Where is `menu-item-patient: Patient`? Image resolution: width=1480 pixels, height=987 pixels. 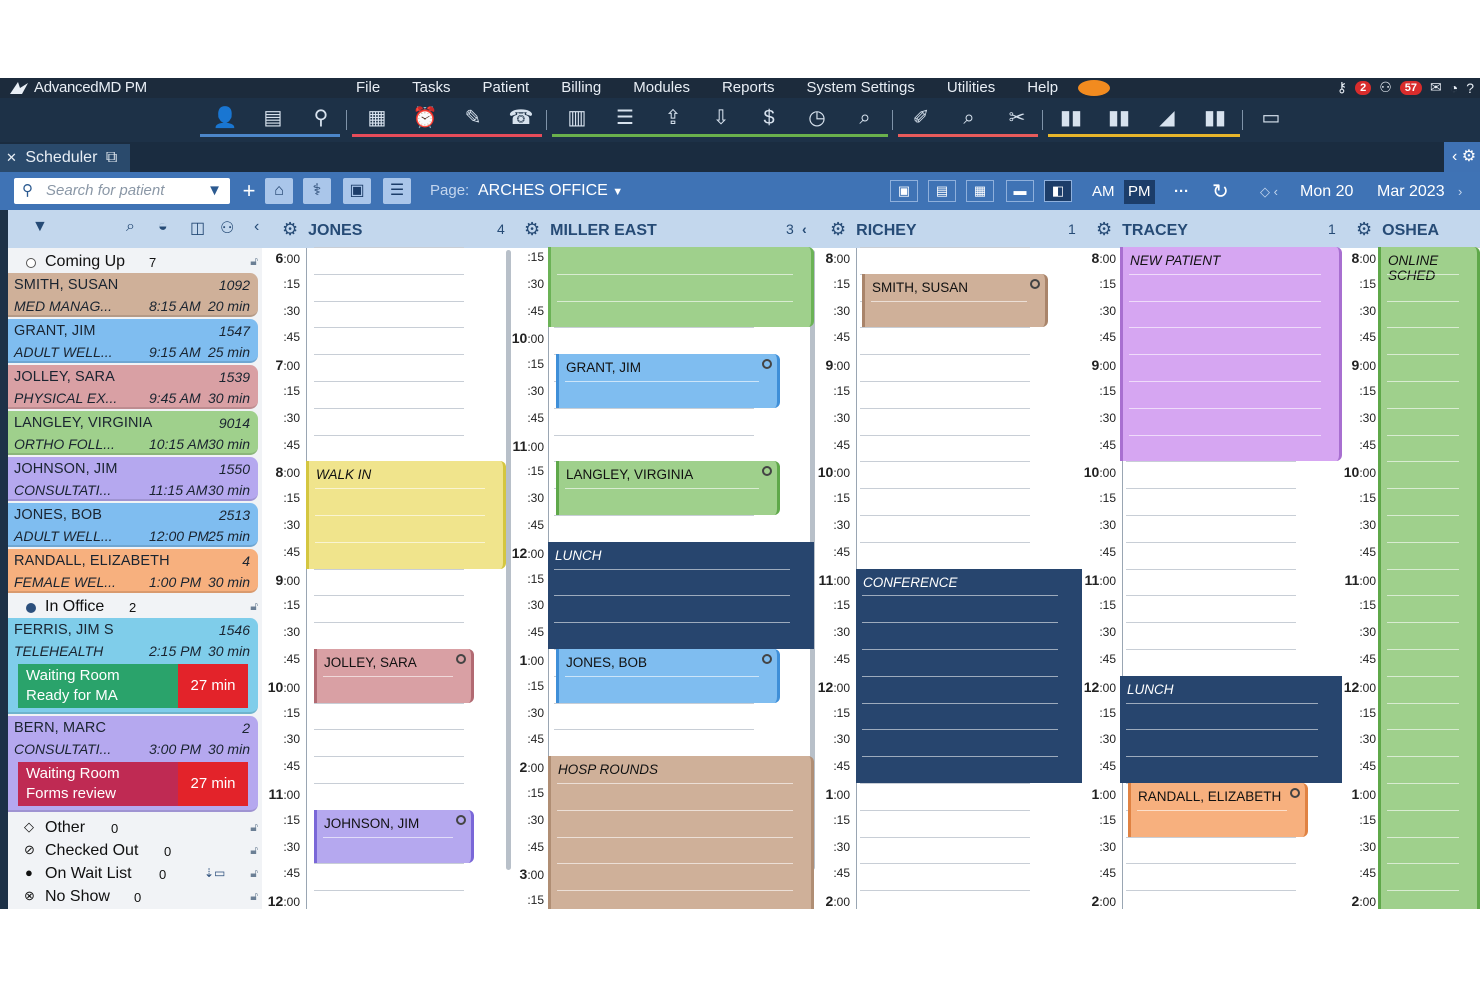 menu-item-patient: Patient is located at coordinates (506, 87).